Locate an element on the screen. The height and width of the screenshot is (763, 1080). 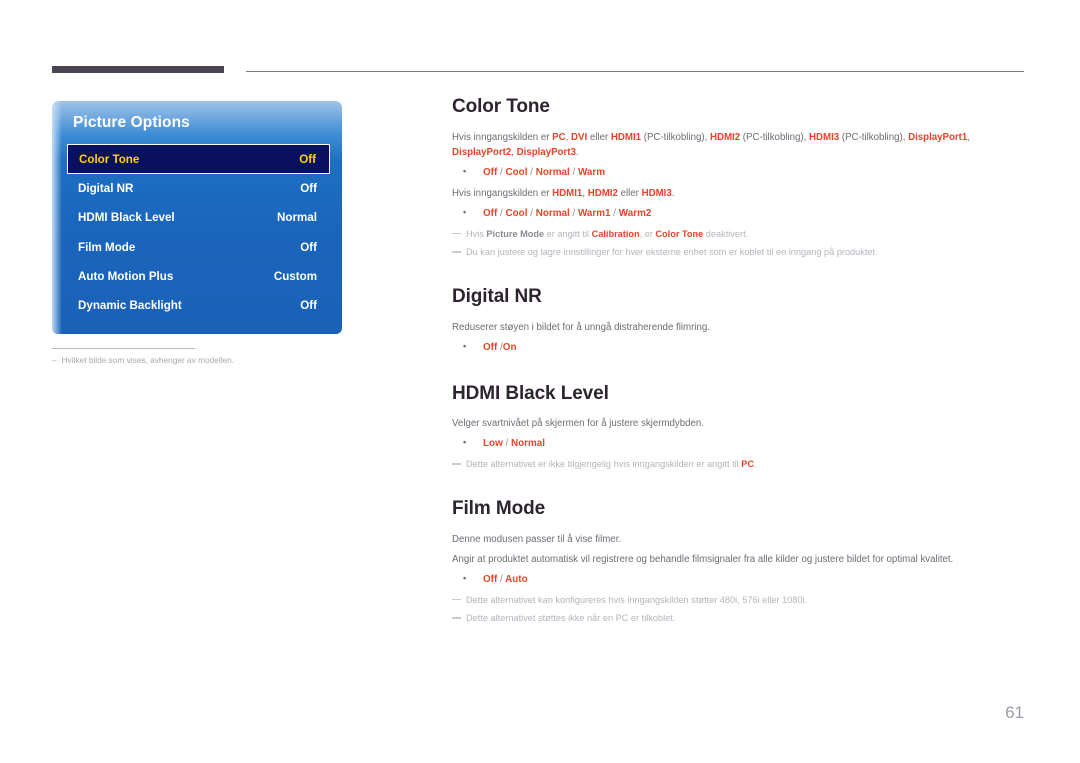
osd-menu-item-auto-motion-plus: Auto Motion Plus Custom is located at coordinates (198, 276).